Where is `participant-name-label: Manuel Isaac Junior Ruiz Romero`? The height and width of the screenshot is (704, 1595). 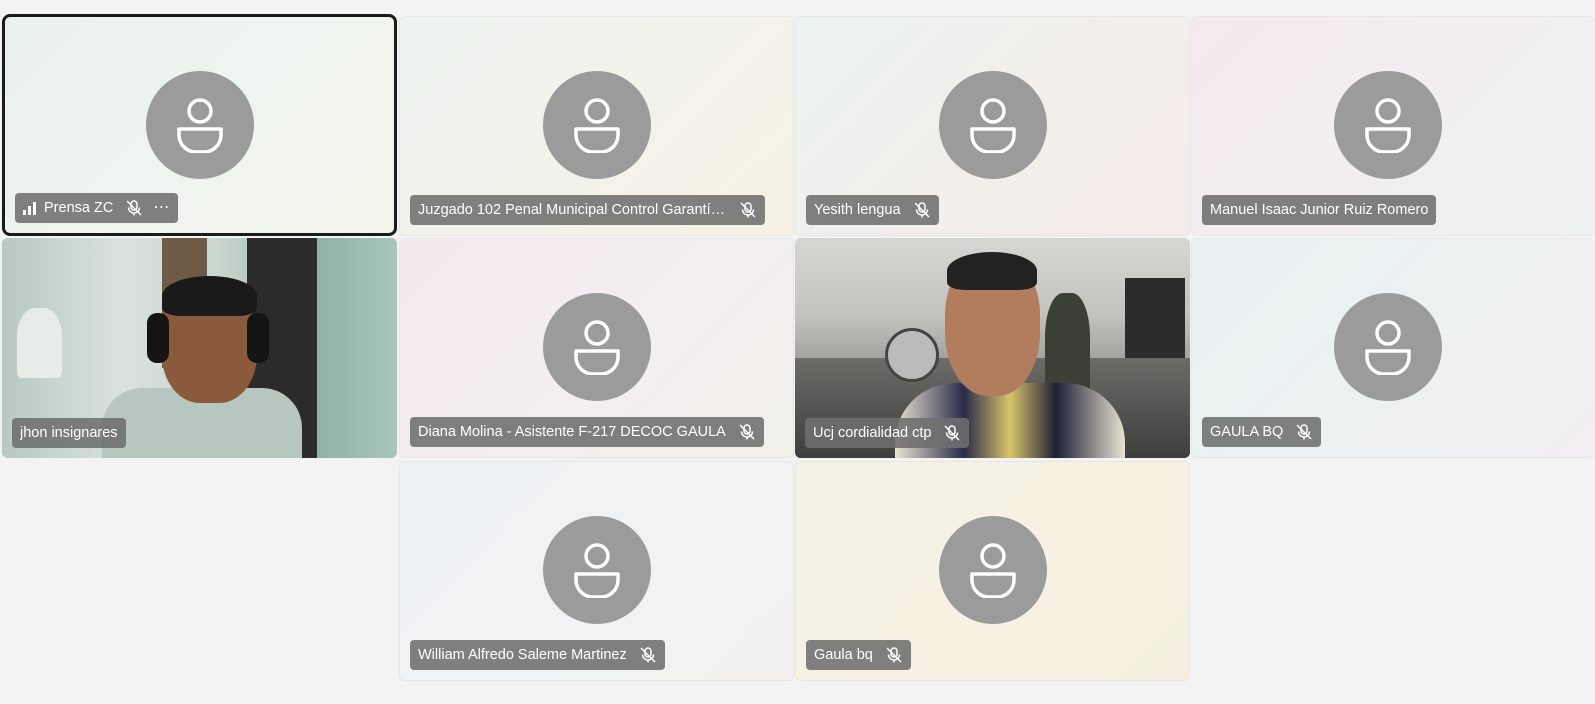
participant-name-label: Manuel Isaac Junior Ruiz Romero is located at coordinates (1319, 210).